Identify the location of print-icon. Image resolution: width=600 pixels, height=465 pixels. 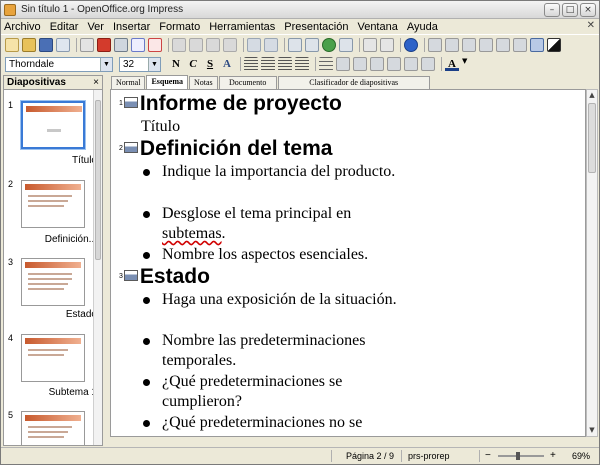
(121, 44).